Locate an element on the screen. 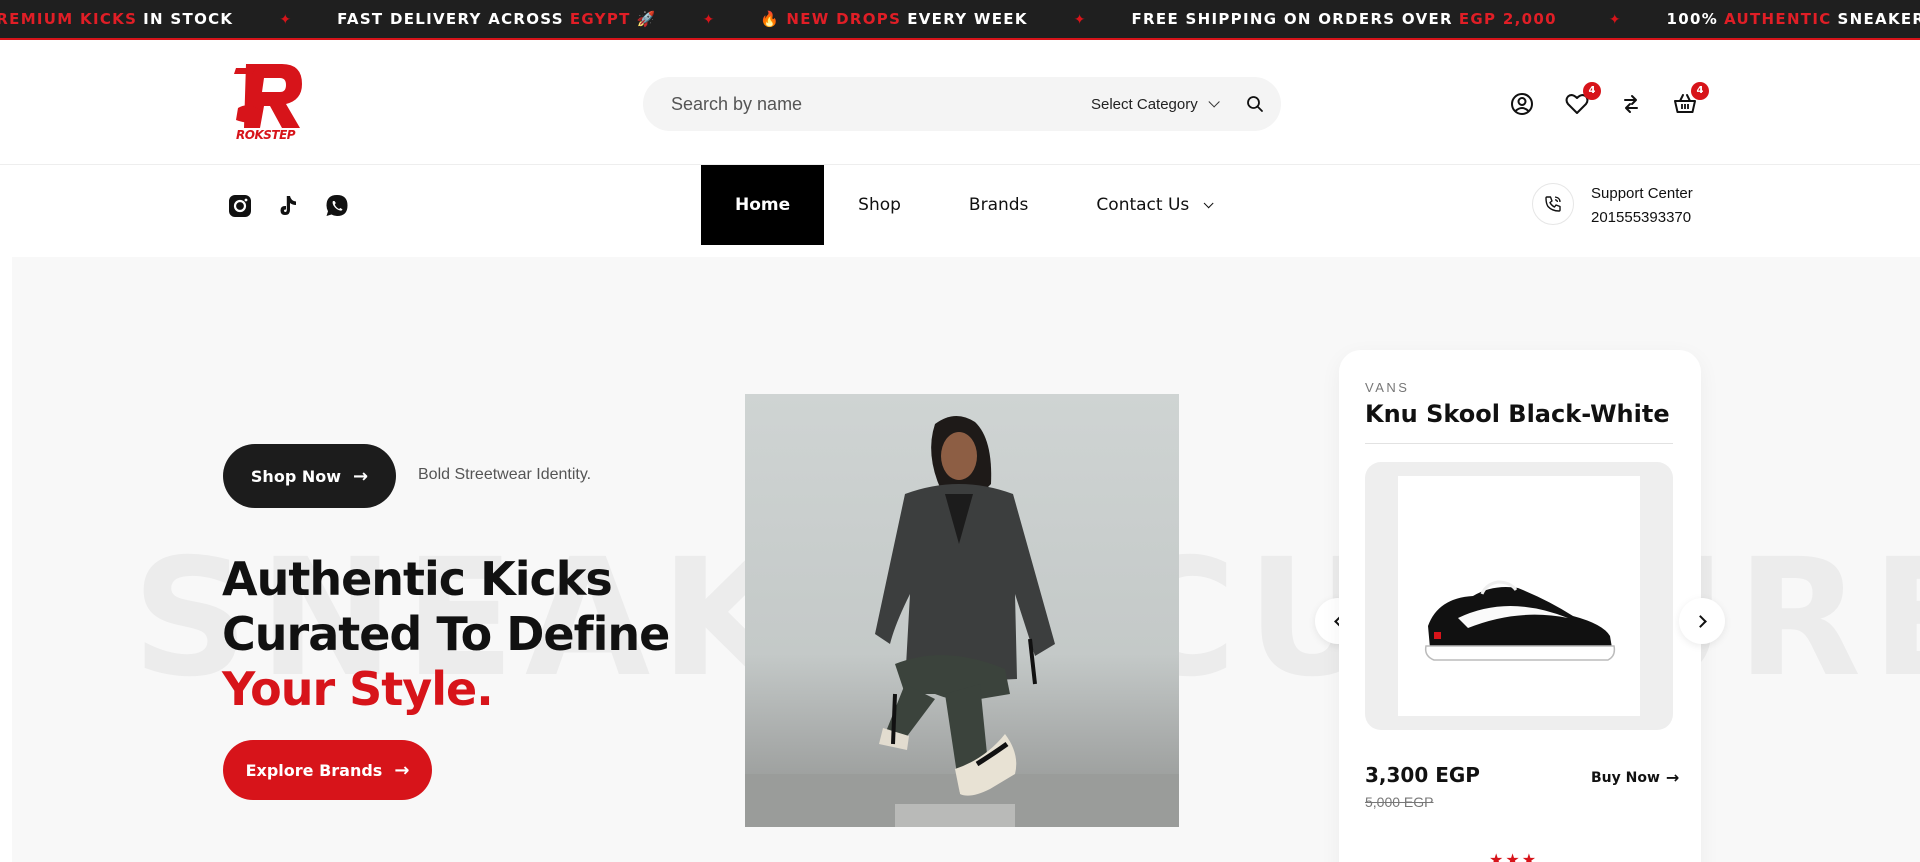  nav-item-label: Shop is located at coordinates (879, 205).